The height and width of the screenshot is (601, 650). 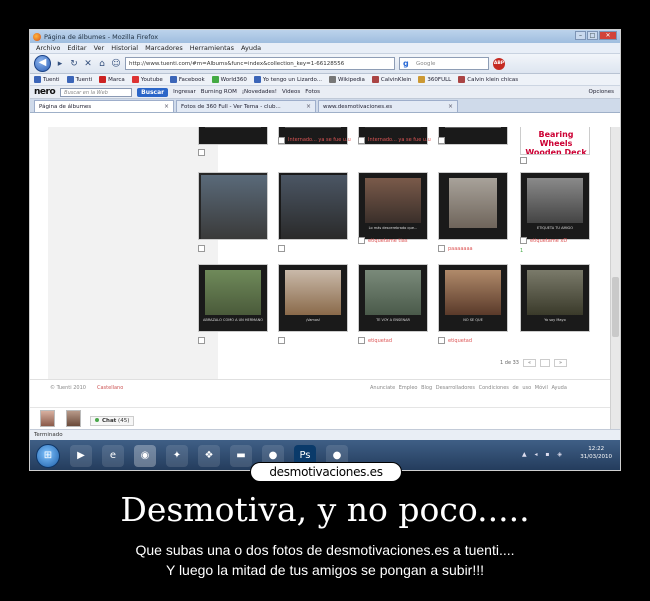 I want to click on app-icon: ❖, so click(x=209, y=456).